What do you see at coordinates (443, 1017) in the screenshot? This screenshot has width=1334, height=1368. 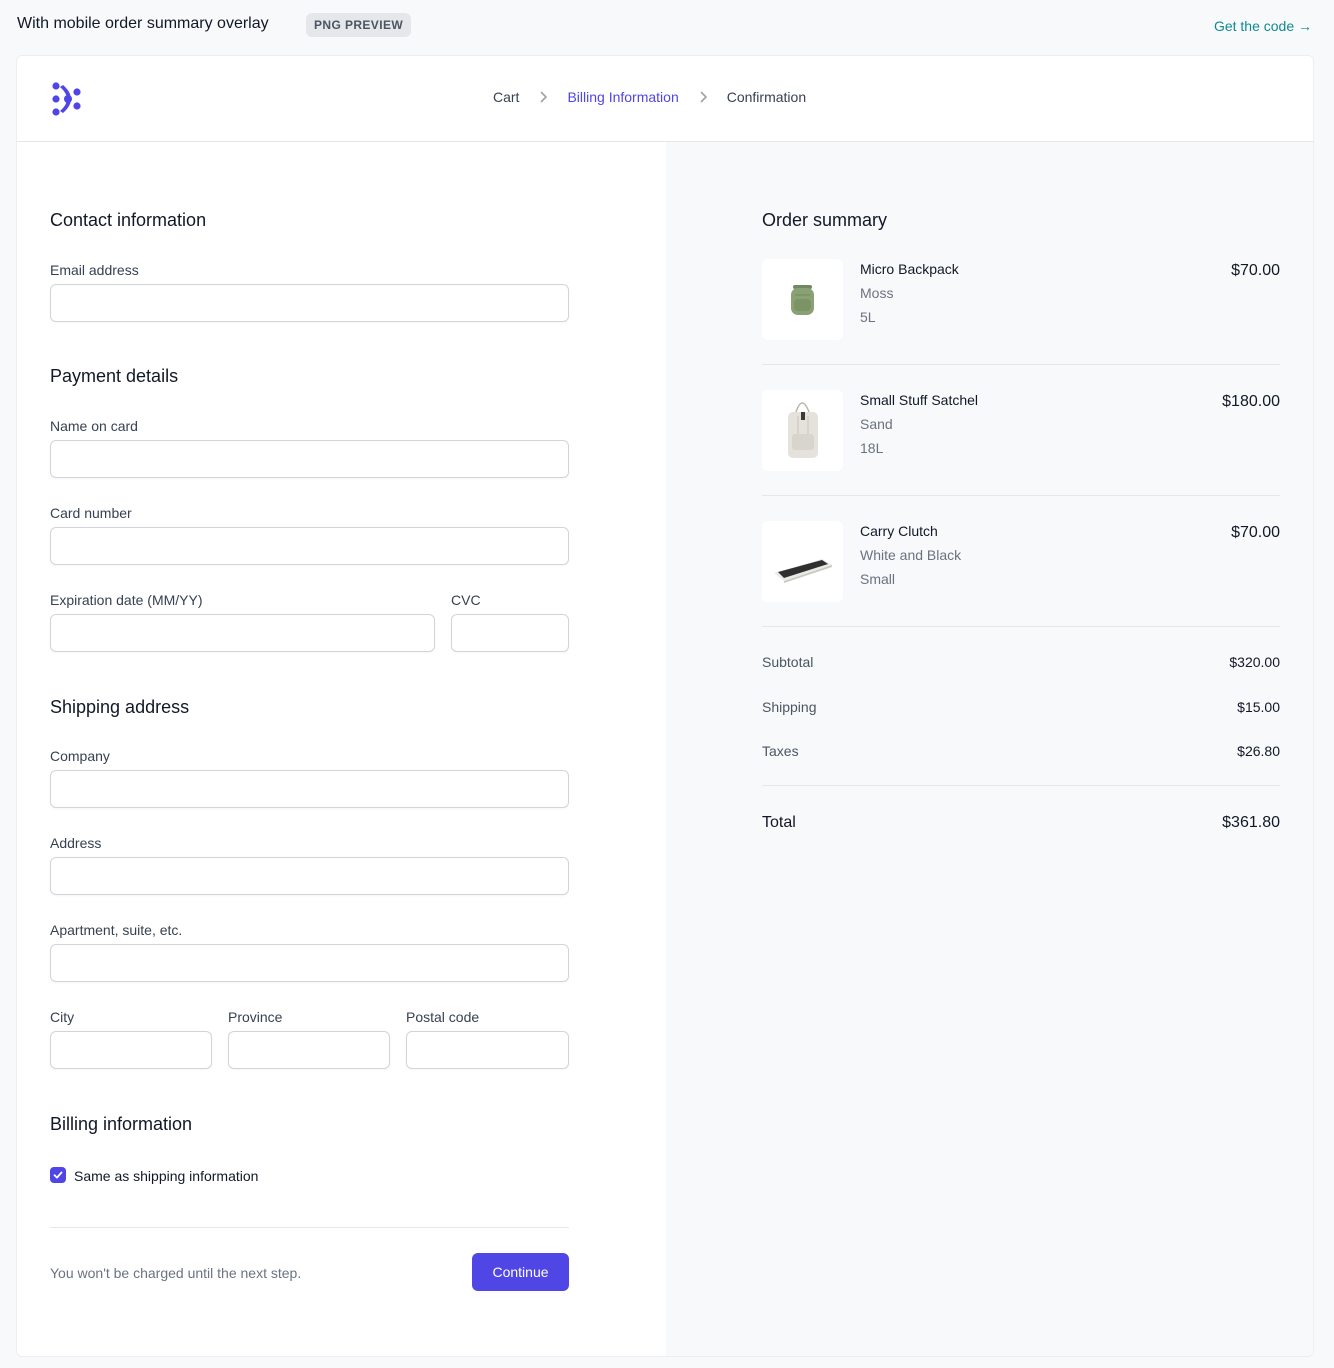 I see `postal-code-label: Postal code` at bounding box center [443, 1017].